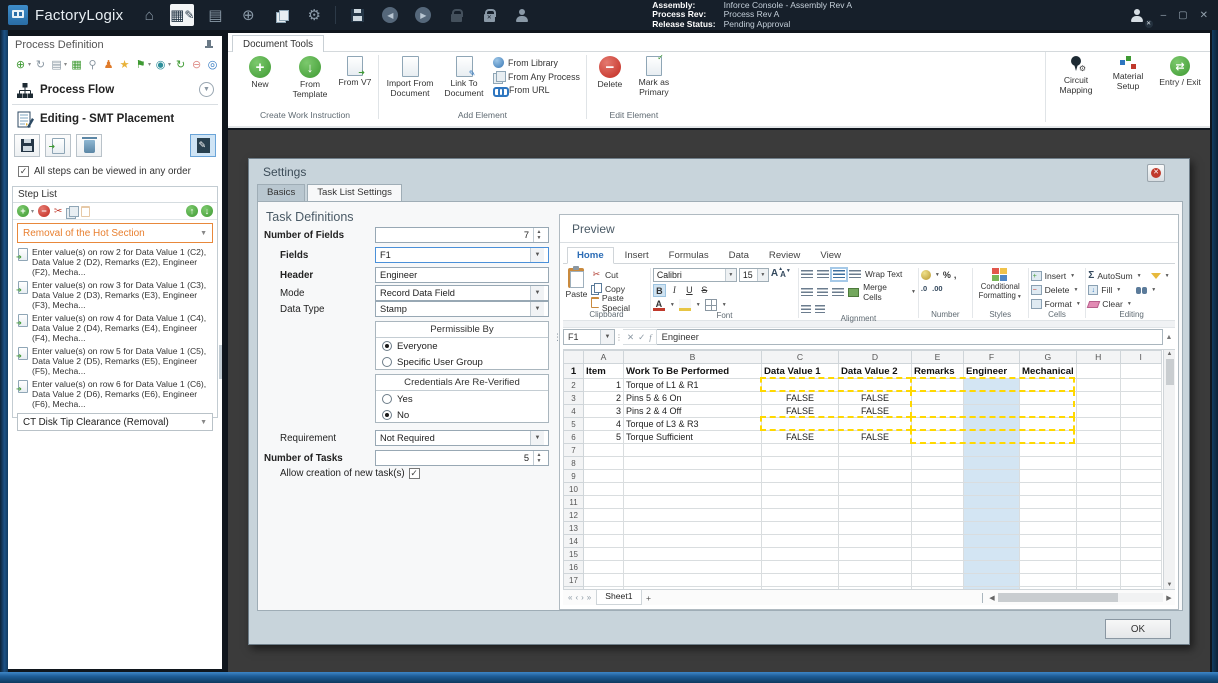  I want to click on grid-row-header-15: 15, so click(573, 554).